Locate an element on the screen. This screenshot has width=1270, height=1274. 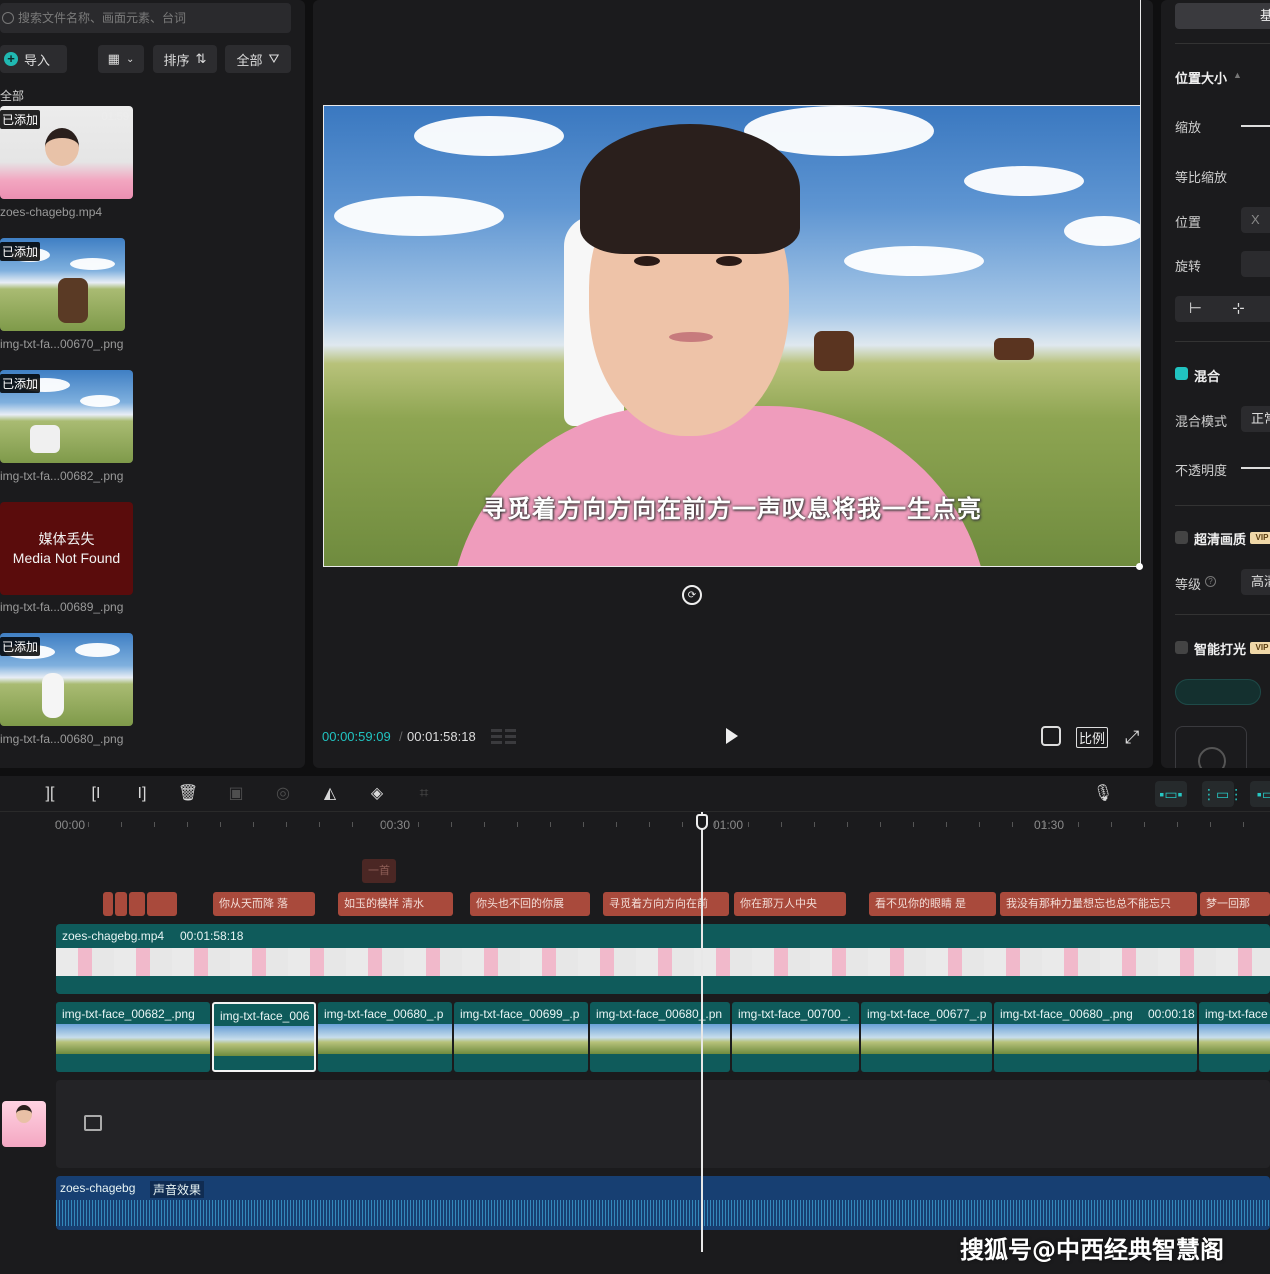
caption-clip: 你从天而降 落 is located at coordinates (264, 904).